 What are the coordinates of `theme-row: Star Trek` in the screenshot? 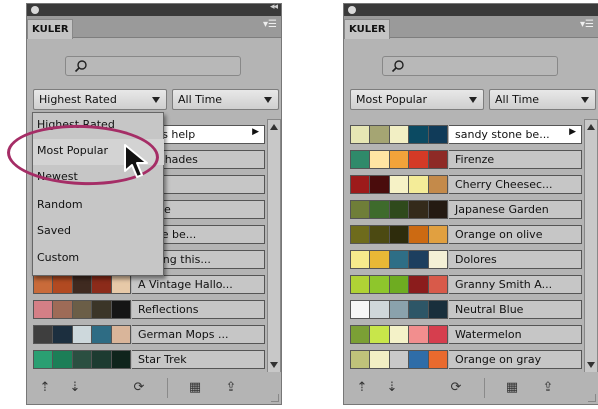 It's located at (149, 359).